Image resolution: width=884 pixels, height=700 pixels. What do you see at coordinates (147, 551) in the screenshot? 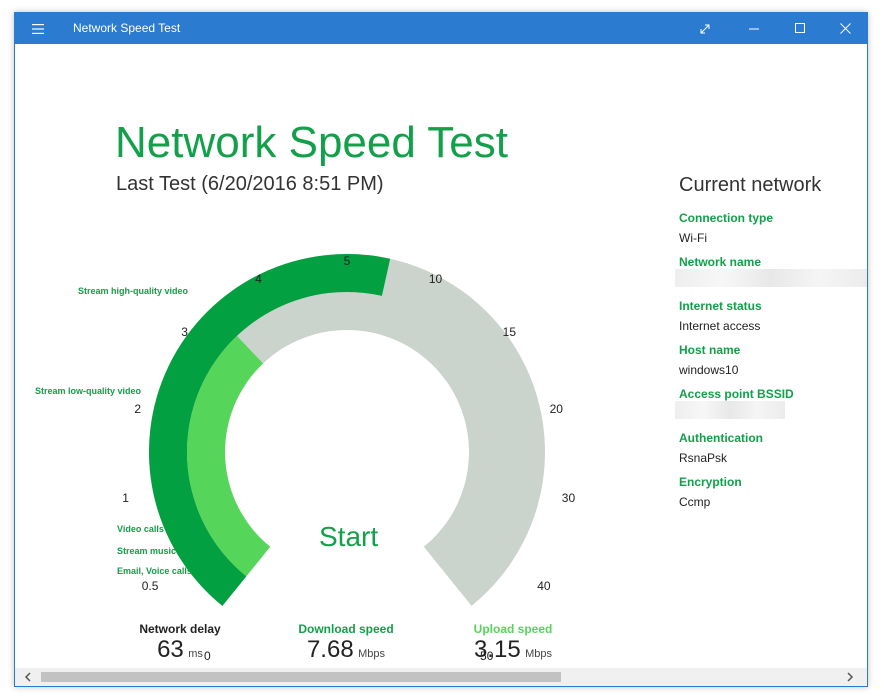
I see `usage-label-music: Stream music` at bounding box center [147, 551].